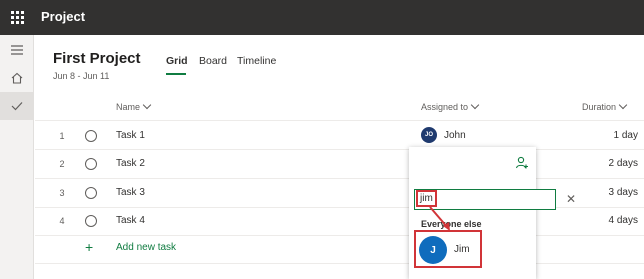 The height and width of the screenshot is (279, 644). What do you see at coordinates (256, 61) in the screenshot?
I see `tab-timeline: Timeline` at bounding box center [256, 61].